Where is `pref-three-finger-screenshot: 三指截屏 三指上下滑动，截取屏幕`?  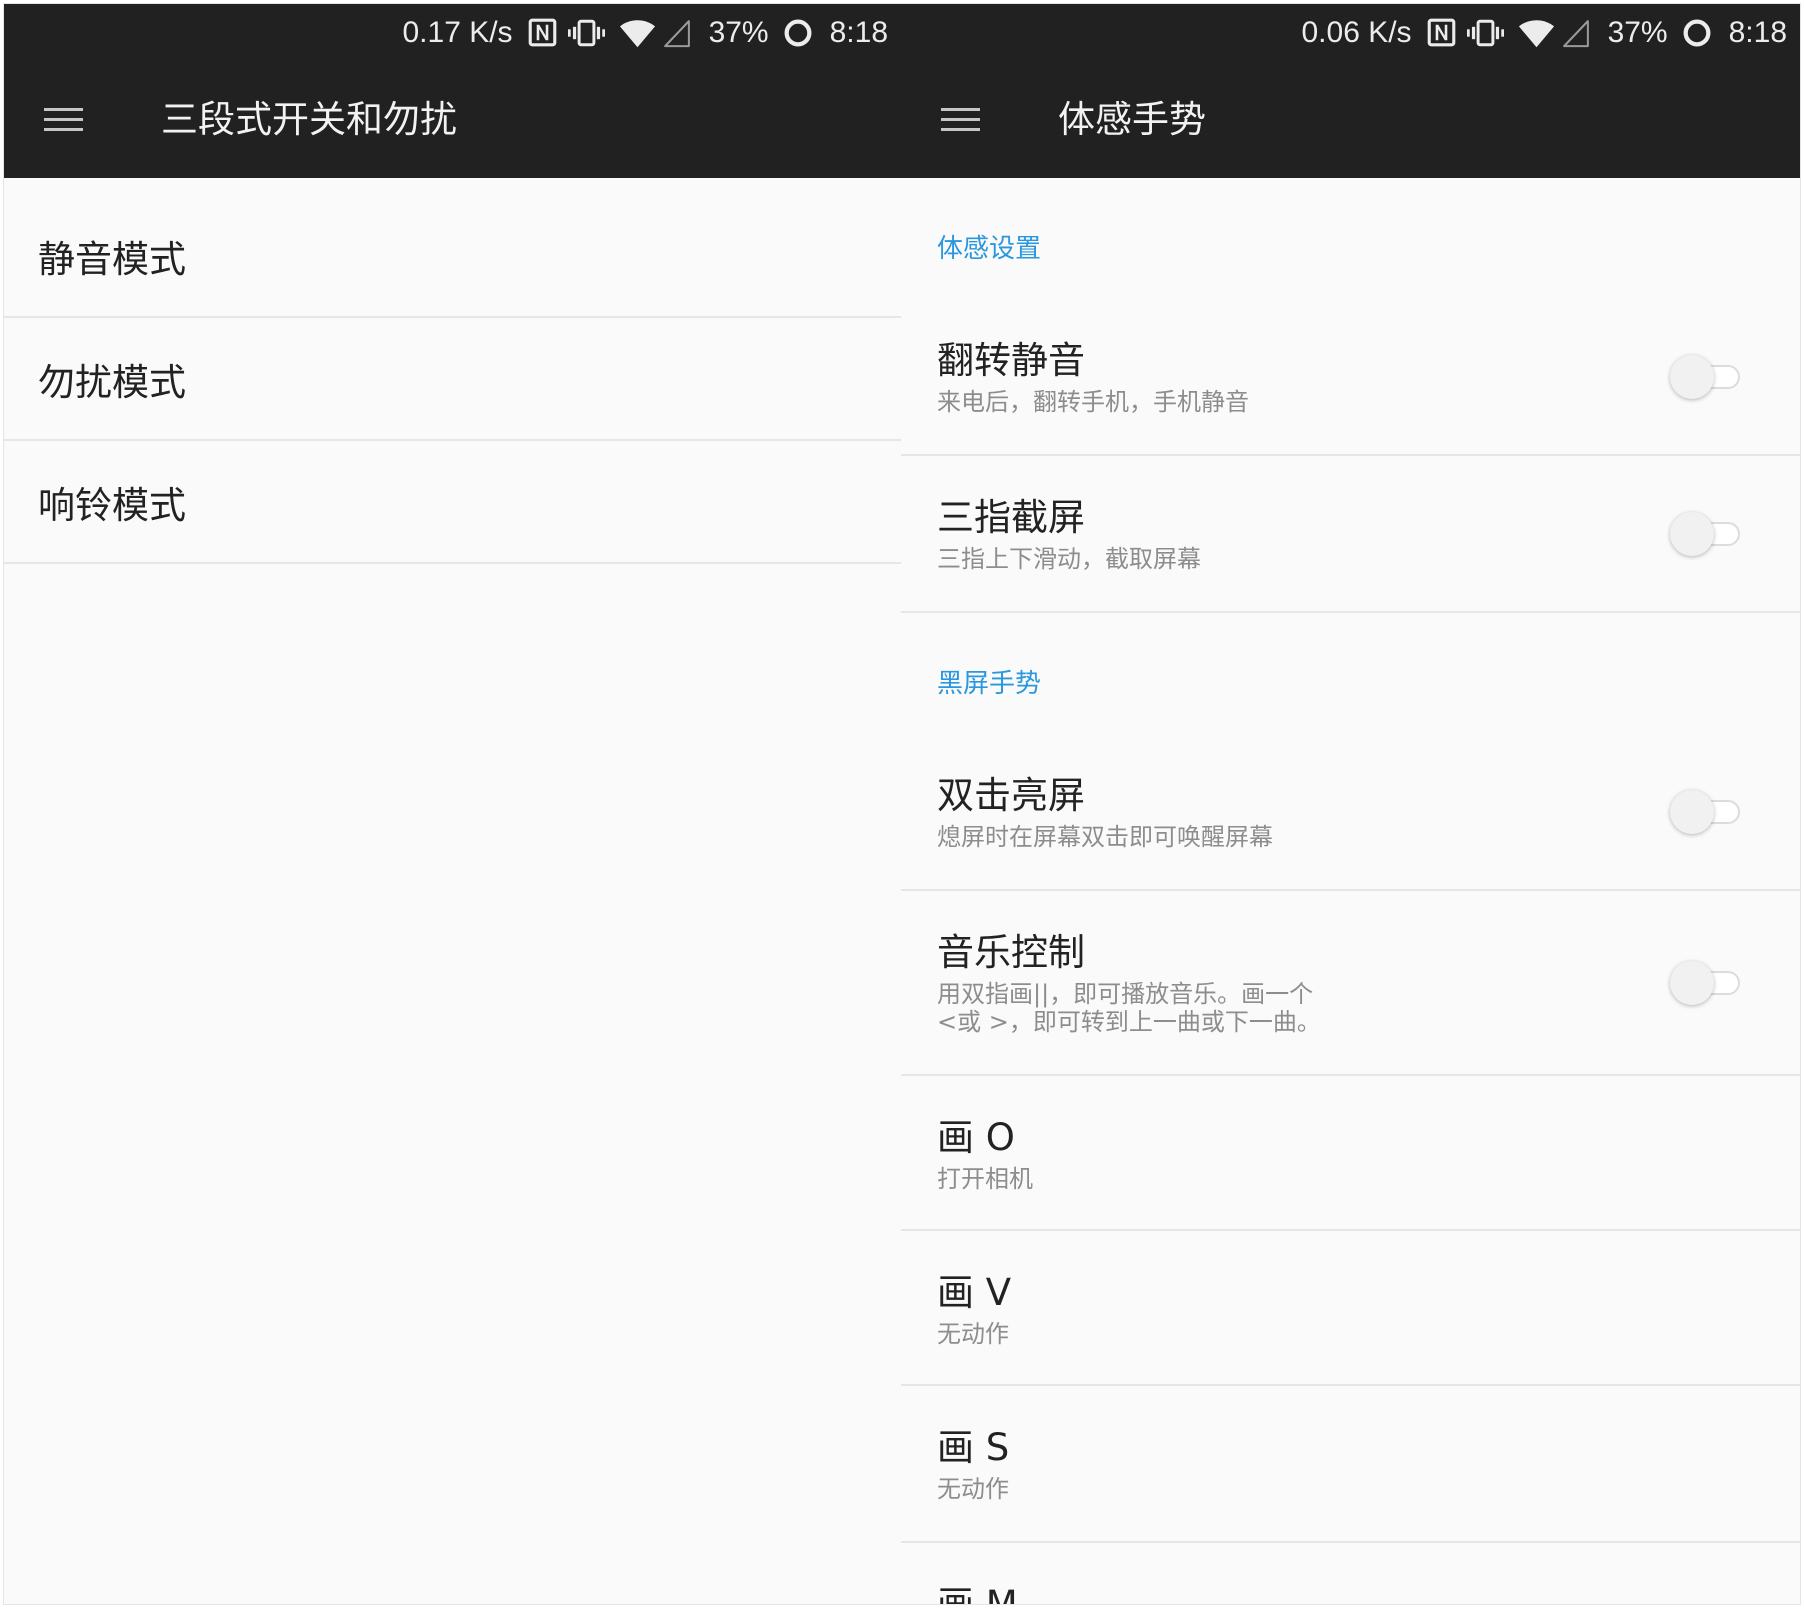 pref-three-finger-screenshot: 三指截屏 三指上下滑动，截取屏幕 is located at coordinates (1350, 534).